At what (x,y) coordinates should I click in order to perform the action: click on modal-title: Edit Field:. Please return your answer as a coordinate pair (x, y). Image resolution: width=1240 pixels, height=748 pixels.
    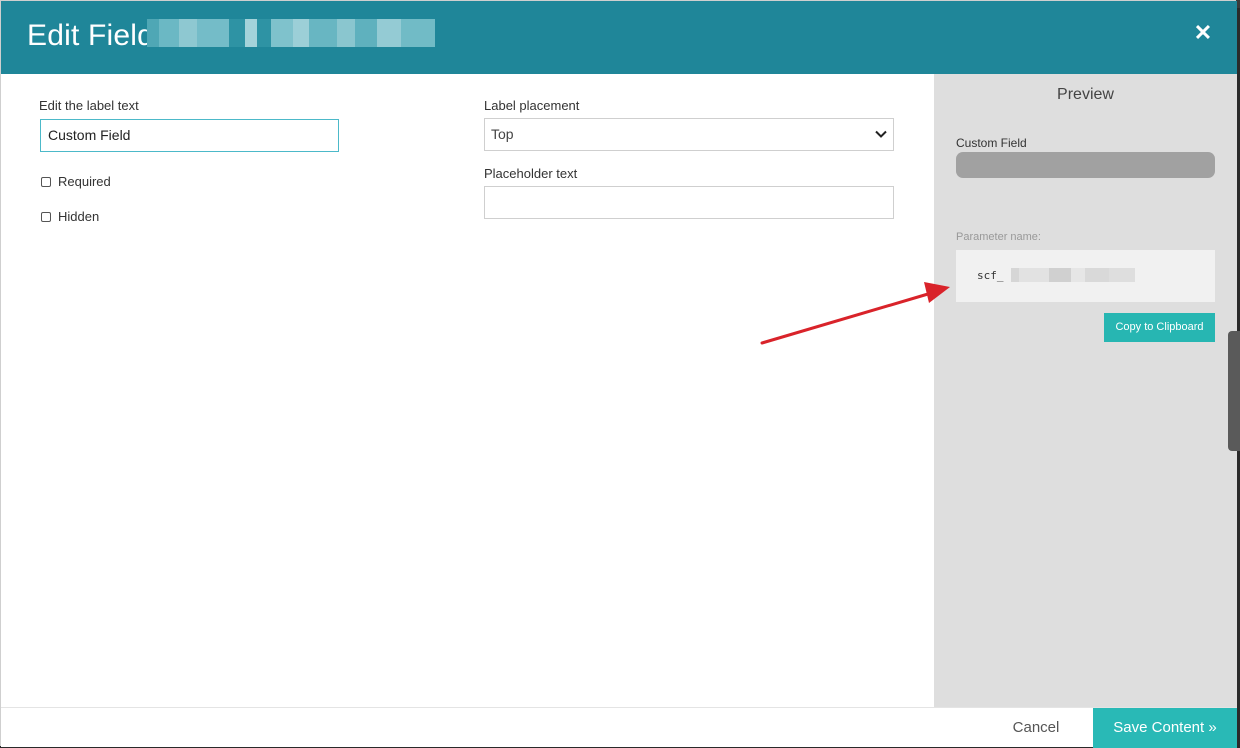
    Looking at the image, I should click on (95, 35).